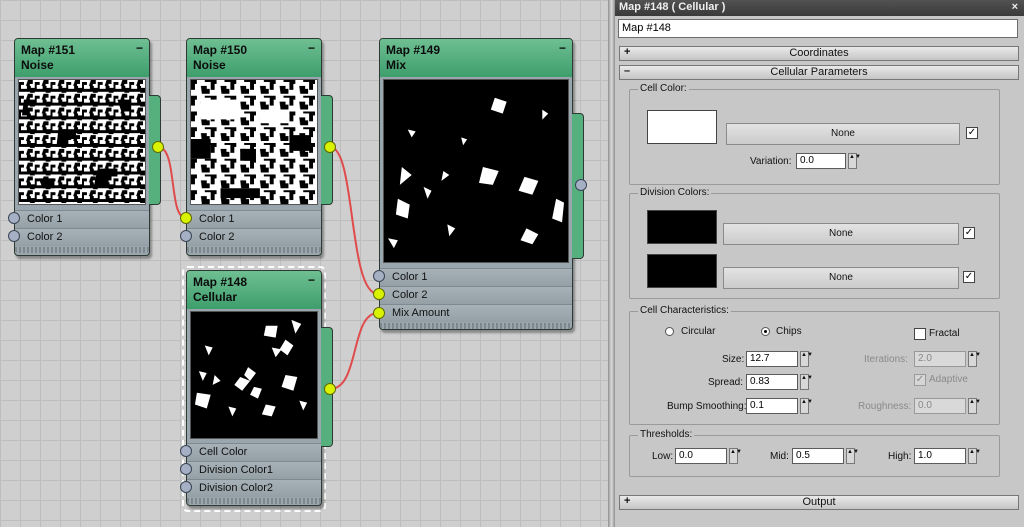 Image resolution: width=1024 pixels, height=527 pixels. What do you see at coordinates (920, 334) in the screenshot?
I see `fractal-checkbox` at bounding box center [920, 334].